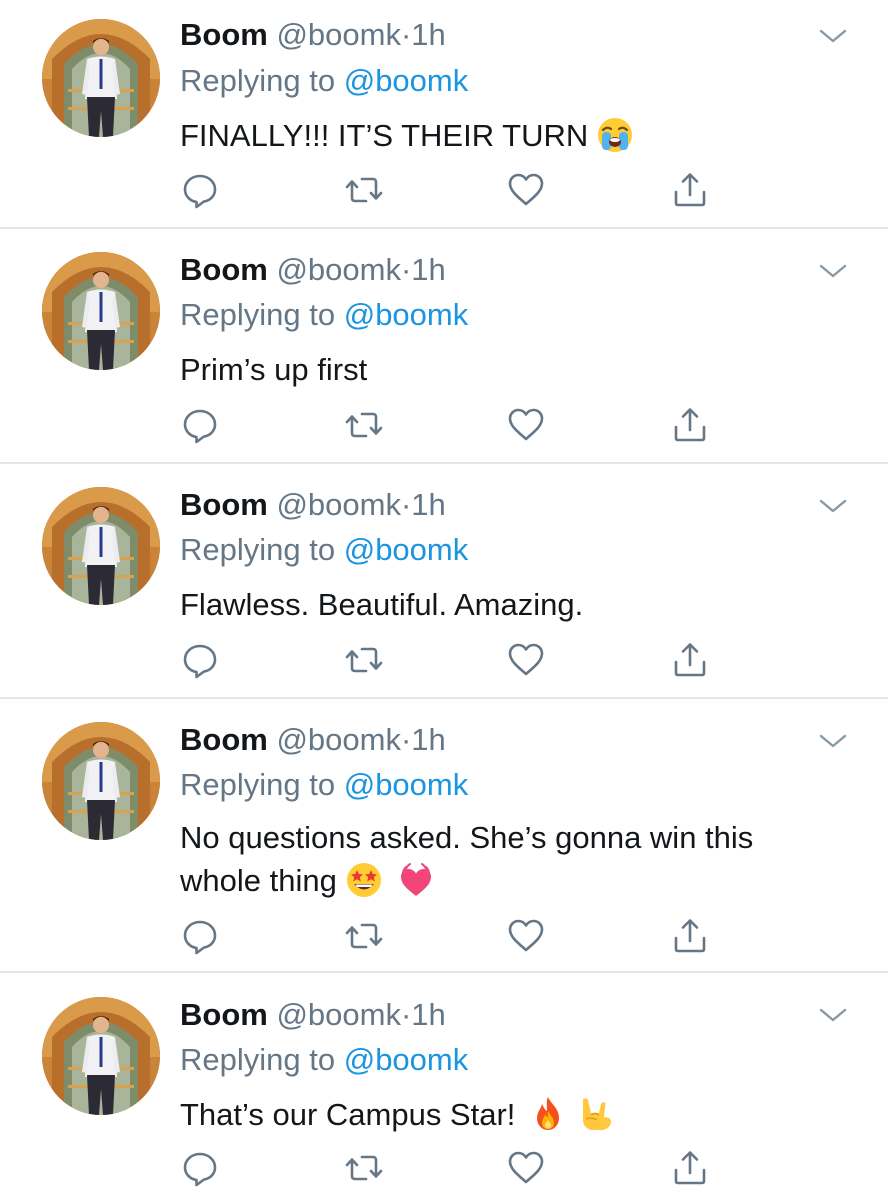 This screenshot has height=1200, width=888. Describe the element at coordinates (548, 1114) in the screenshot. I see `fire-emoji` at that location.